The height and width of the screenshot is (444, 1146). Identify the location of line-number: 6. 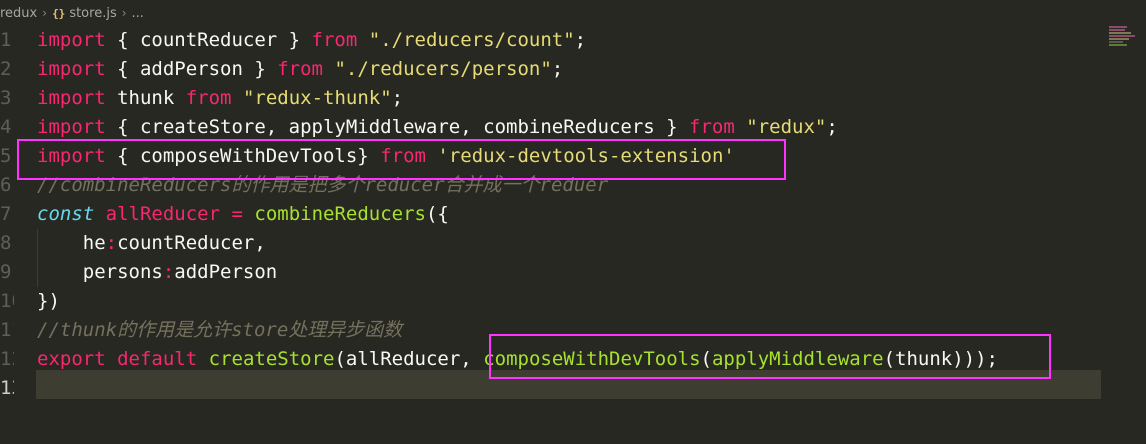
(6, 185).